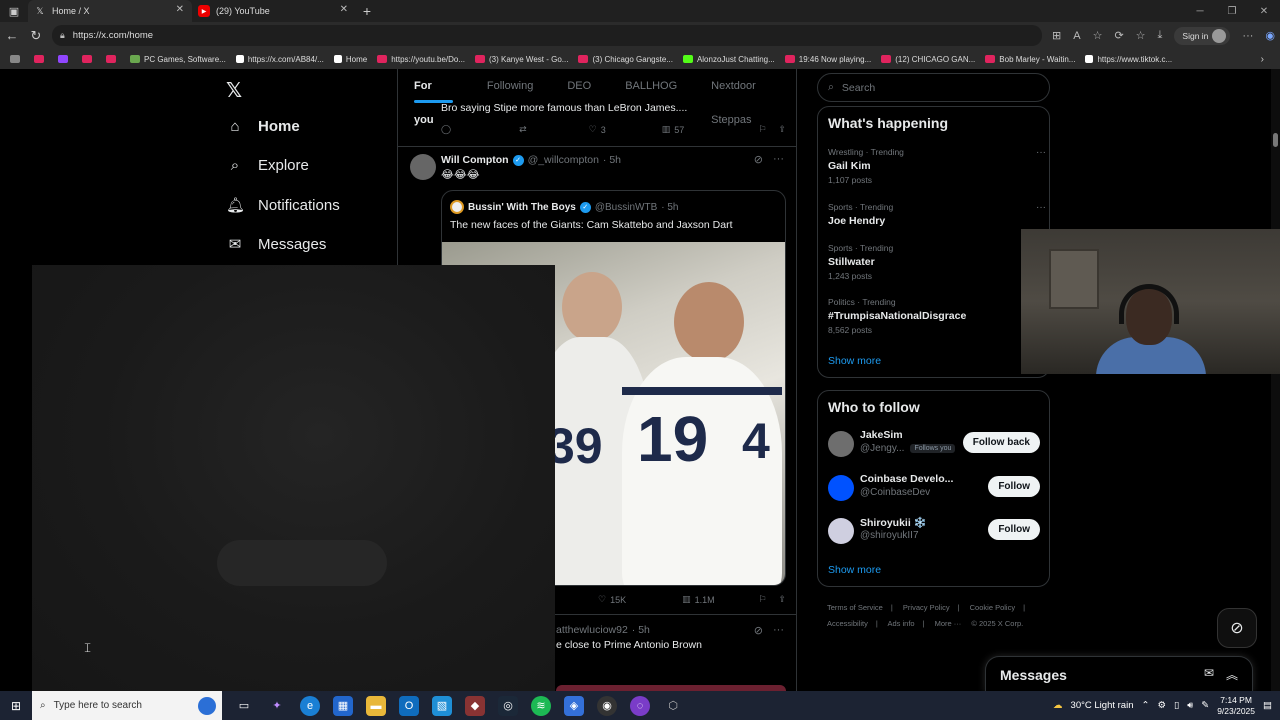  What do you see at coordinates (926, 607) in the screenshot?
I see `privacy-link: Privacy Policy` at bounding box center [926, 607].